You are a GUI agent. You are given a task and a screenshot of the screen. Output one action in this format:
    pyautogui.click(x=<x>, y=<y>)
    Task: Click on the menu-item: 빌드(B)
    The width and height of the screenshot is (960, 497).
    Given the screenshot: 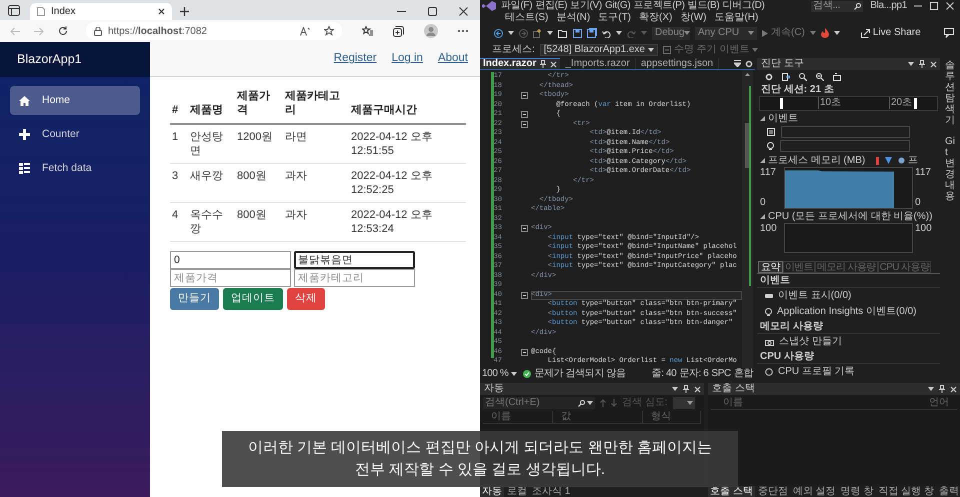 What is the action you would take?
    pyautogui.click(x=704, y=6)
    